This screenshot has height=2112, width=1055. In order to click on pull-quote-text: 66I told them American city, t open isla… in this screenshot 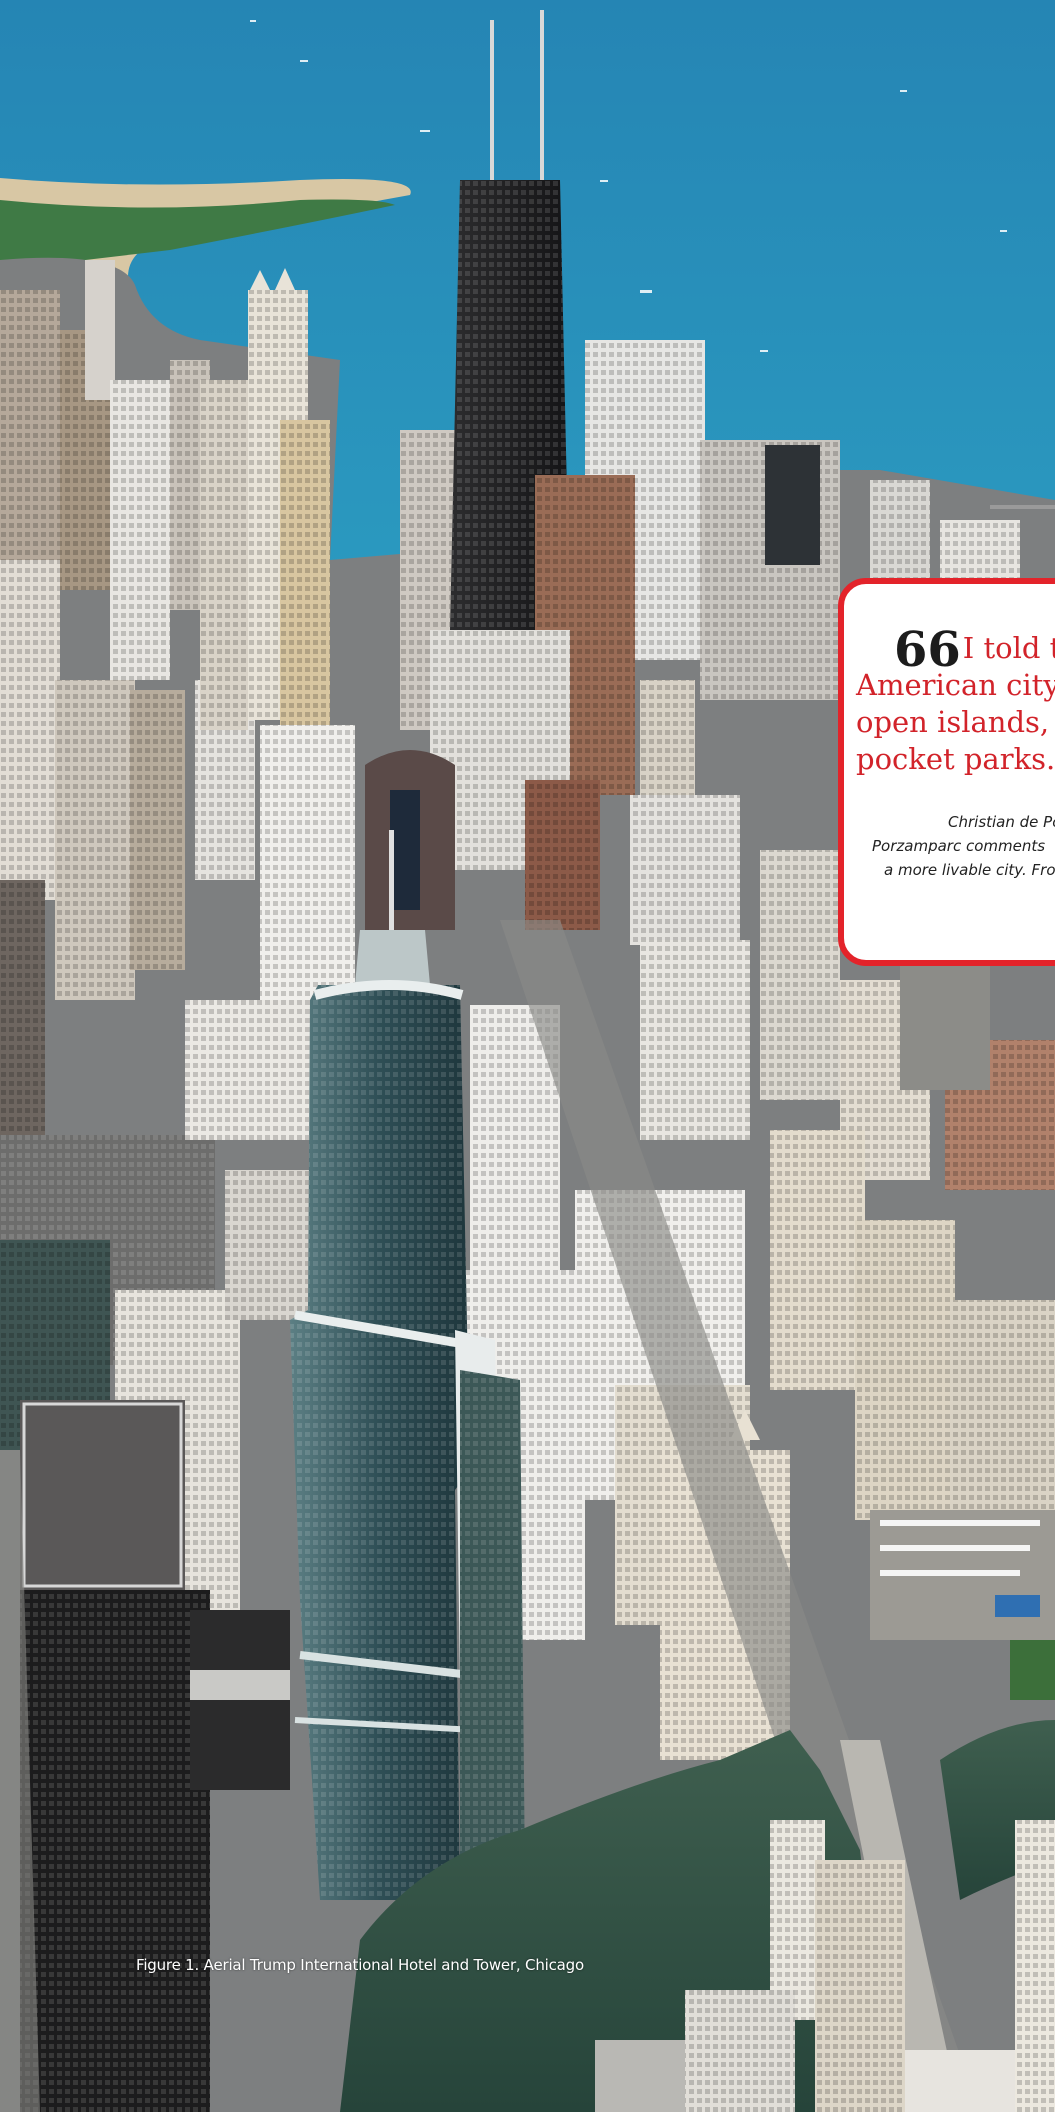, I will do `click(955, 702)`.